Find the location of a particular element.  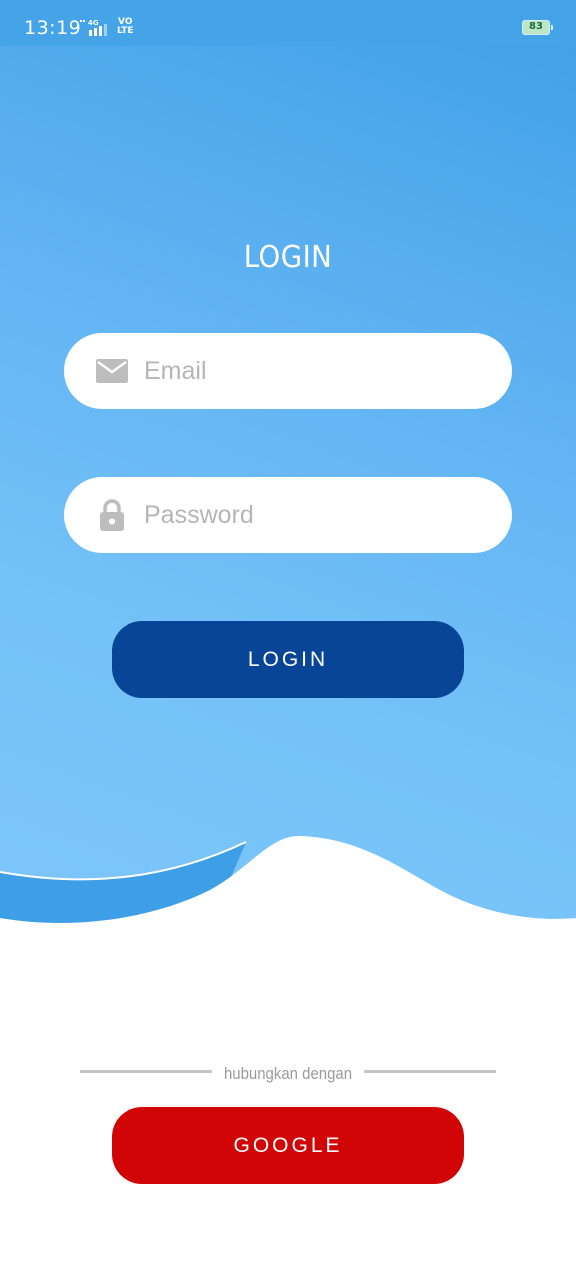

email-field is located at coordinates (288, 371).